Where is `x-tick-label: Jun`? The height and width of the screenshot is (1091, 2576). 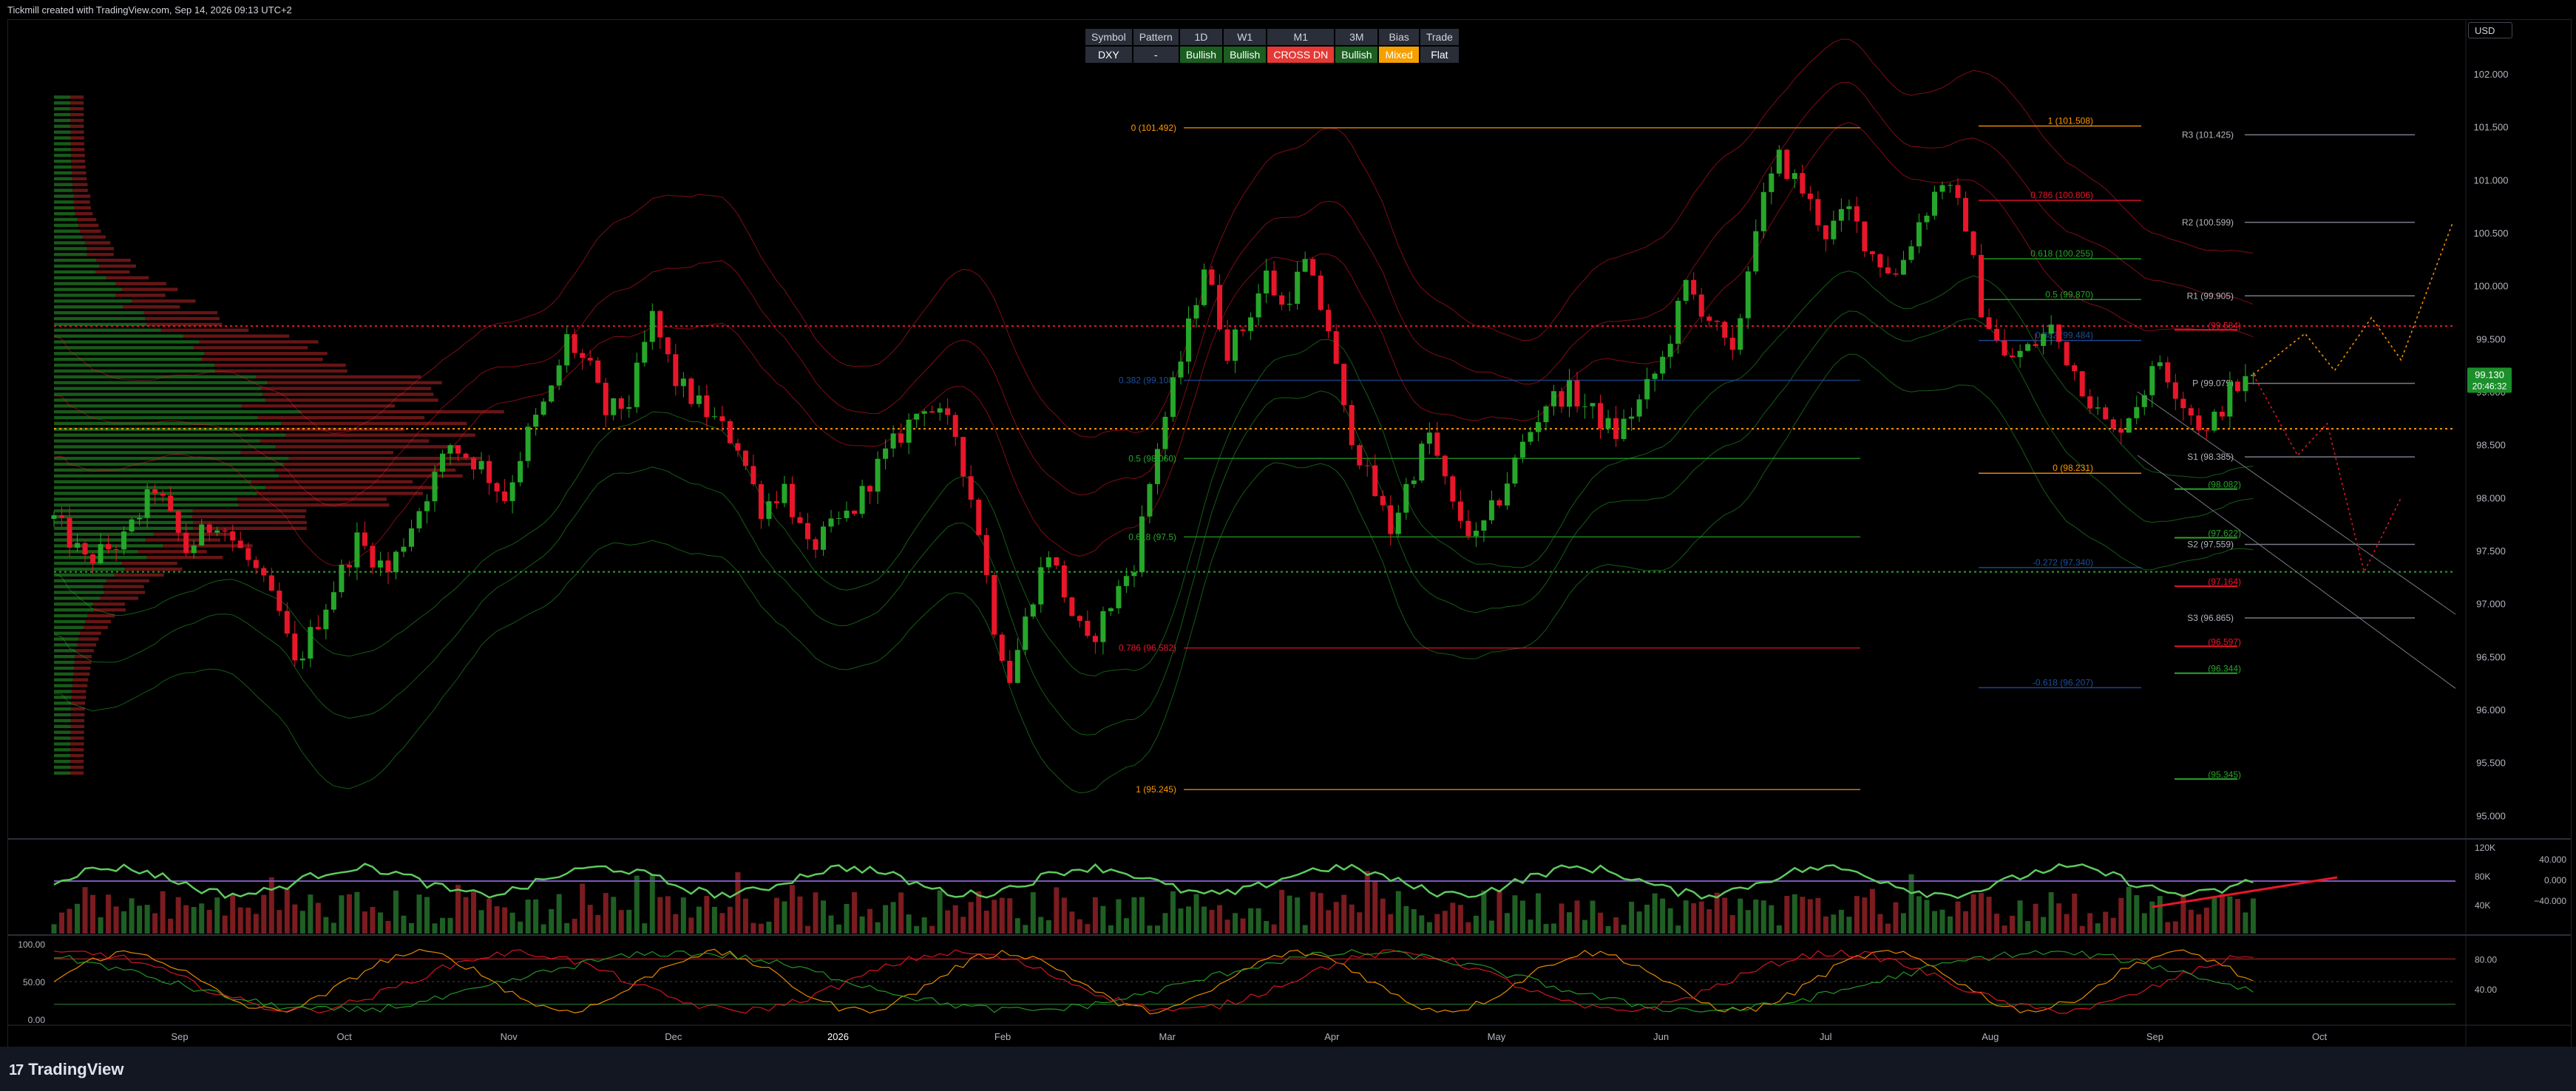 x-tick-label: Jun is located at coordinates (1661, 1036).